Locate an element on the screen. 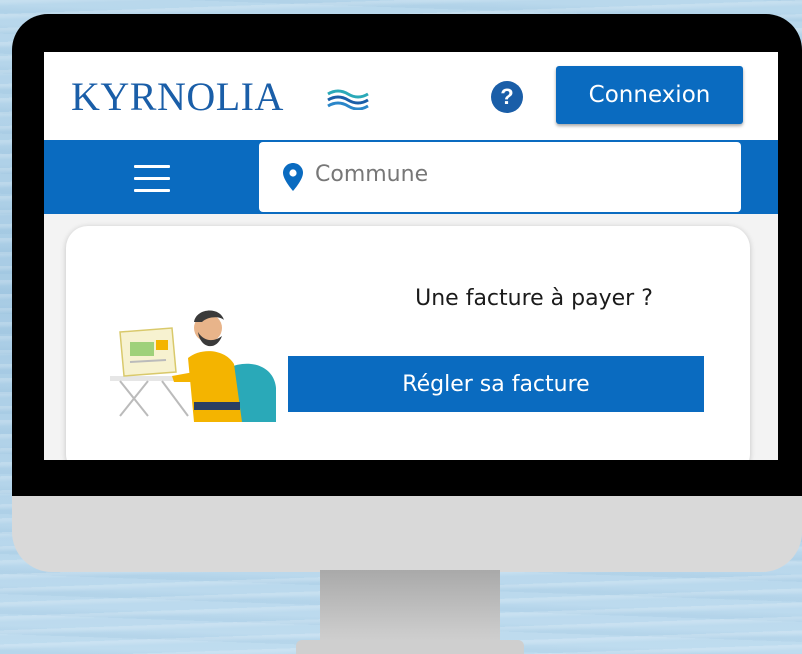 The height and width of the screenshot is (654, 802). search-placeholder: Commune is located at coordinates (372, 174).